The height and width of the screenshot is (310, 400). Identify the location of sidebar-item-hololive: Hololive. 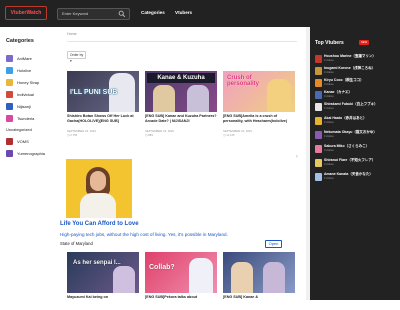
(18, 70).